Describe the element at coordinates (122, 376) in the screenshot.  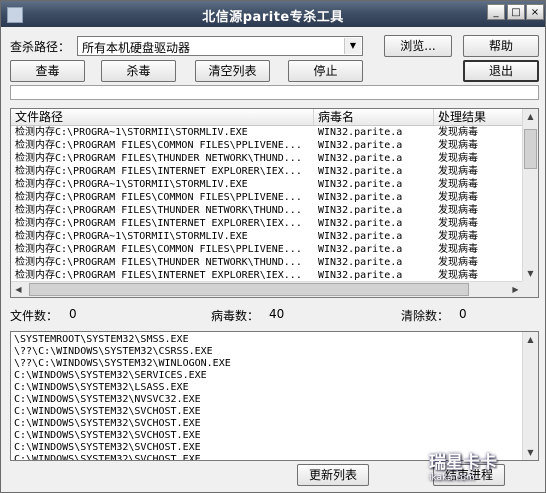
I see `list-item: C:\WINDOWS\SYSTEM32\SERVICES.EXE` at that location.